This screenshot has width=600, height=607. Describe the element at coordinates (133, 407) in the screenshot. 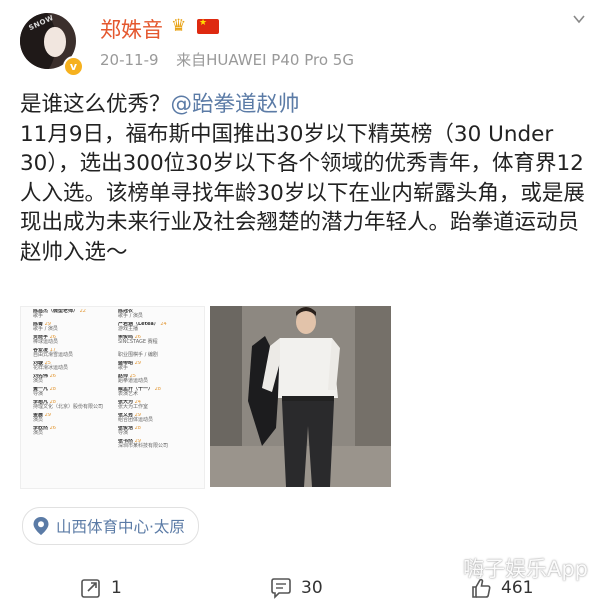

I see `list-entry-desc: 张大为工作室` at that location.